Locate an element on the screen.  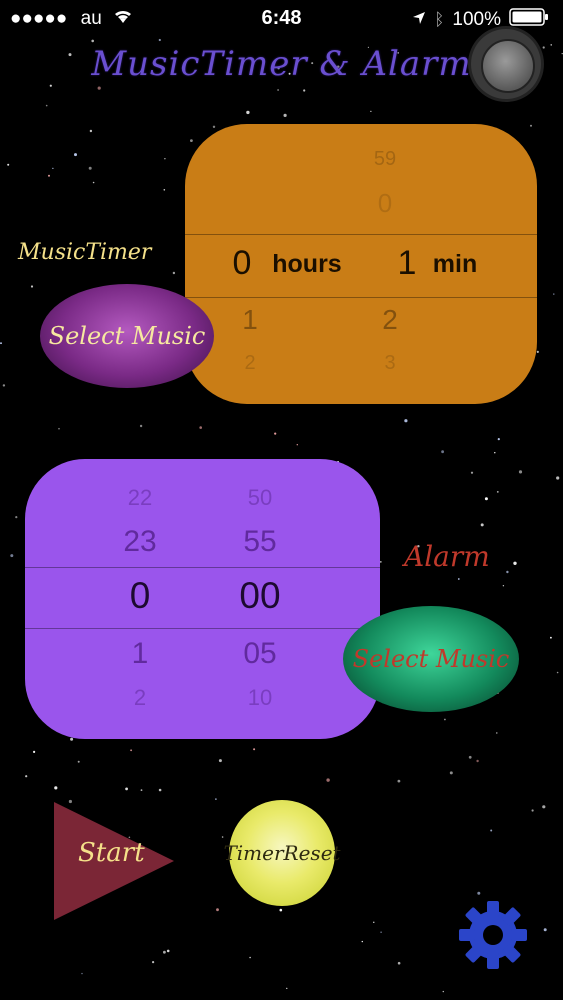
timer-minutes-value: 1 is located at coordinates (407, 263).